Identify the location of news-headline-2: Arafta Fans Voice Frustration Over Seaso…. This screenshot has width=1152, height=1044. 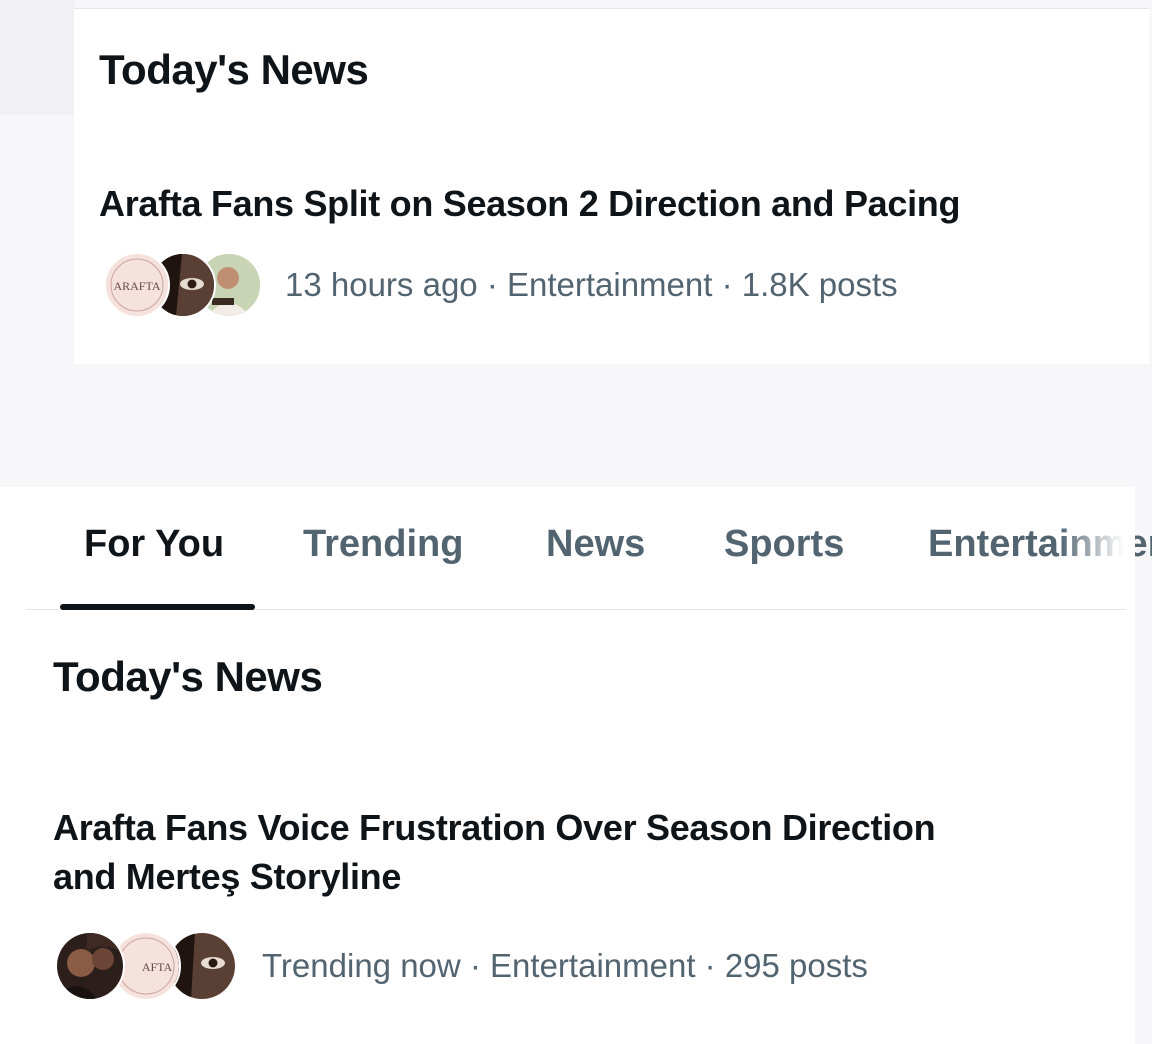
(494, 852).